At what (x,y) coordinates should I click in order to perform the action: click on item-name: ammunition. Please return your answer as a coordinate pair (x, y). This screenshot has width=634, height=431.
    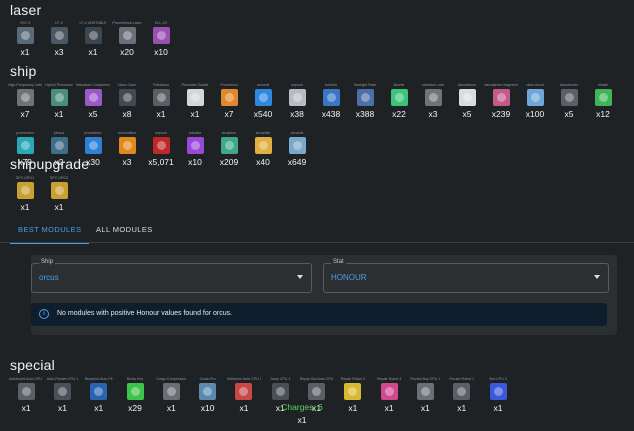
    Looking at the image, I should click on (127, 133).